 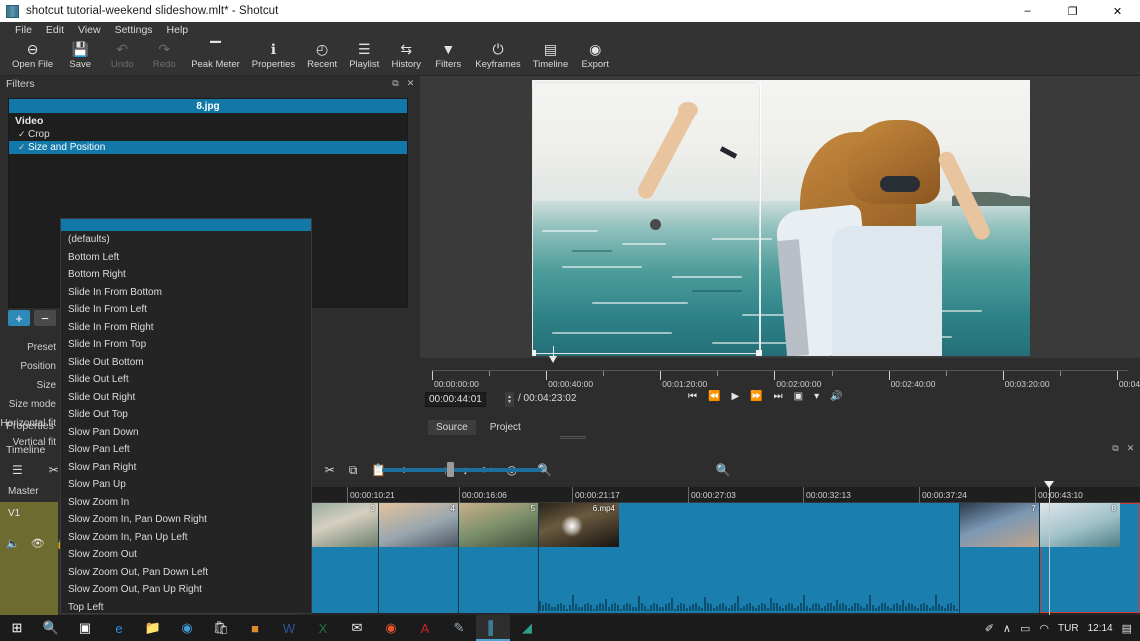 I want to click on dock-splitter-grip, so click(x=573, y=437).